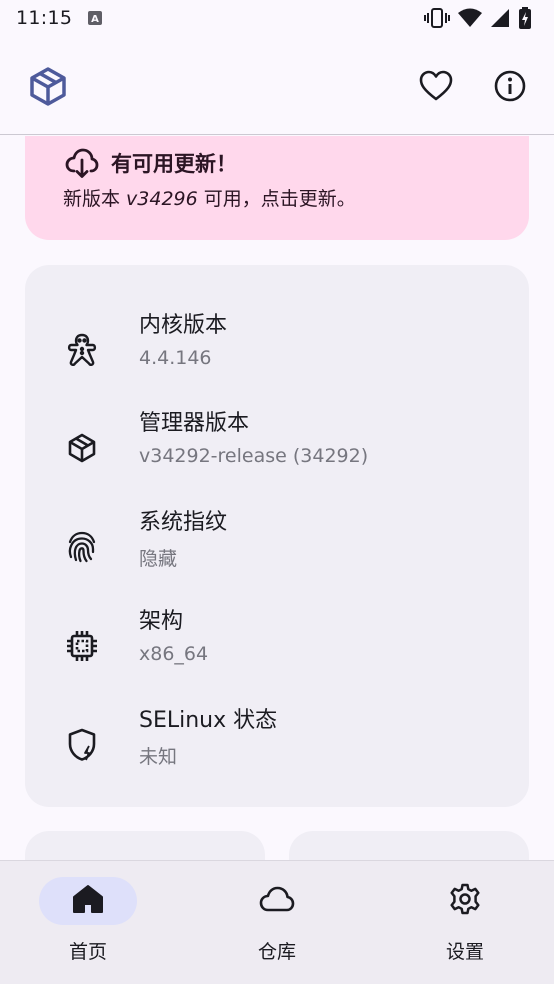  Describe the element at coordinates (162, 199) in the screenshot. I see `update-version: v34296` at that location.